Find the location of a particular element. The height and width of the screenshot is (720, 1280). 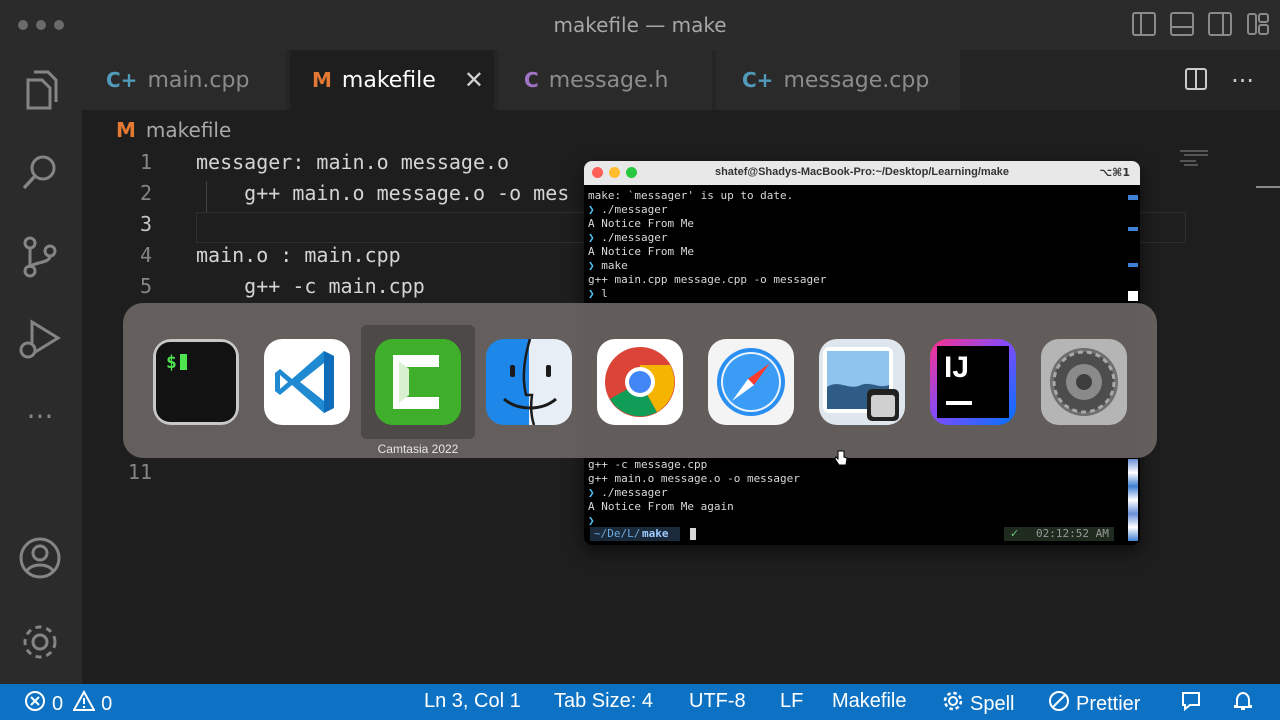

line-number: 5 is located at coordinates (145, 286).